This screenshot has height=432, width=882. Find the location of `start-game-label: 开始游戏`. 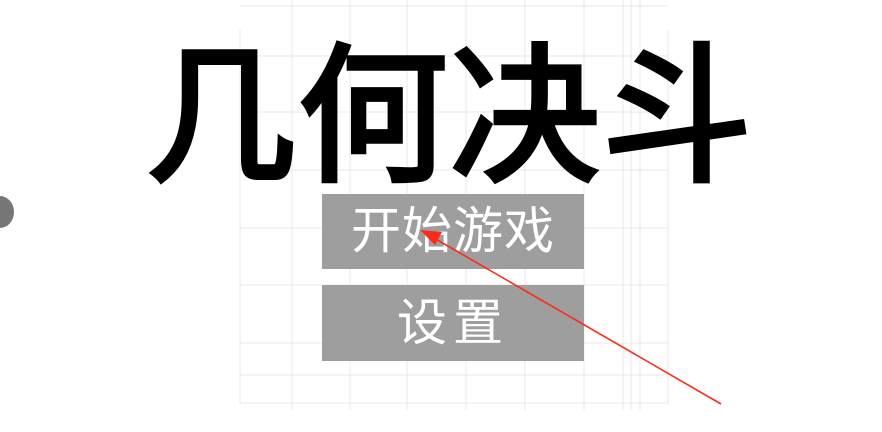

start-game-label: 开始游戏 is located at coordinates (453, 231).